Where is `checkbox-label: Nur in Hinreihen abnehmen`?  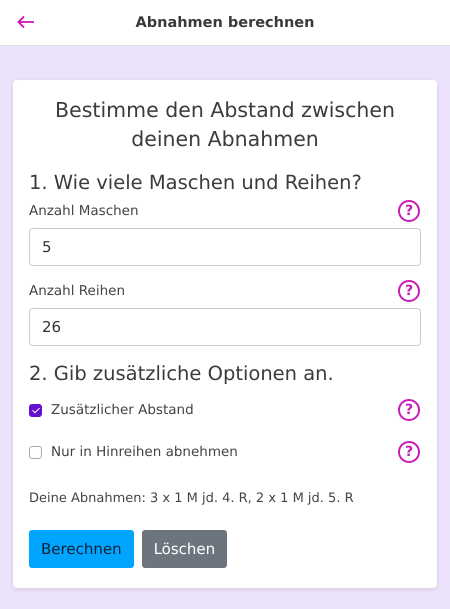
checkbox-label: Nur in Hinreihen abnehmen is located at coordinates (224, 452).